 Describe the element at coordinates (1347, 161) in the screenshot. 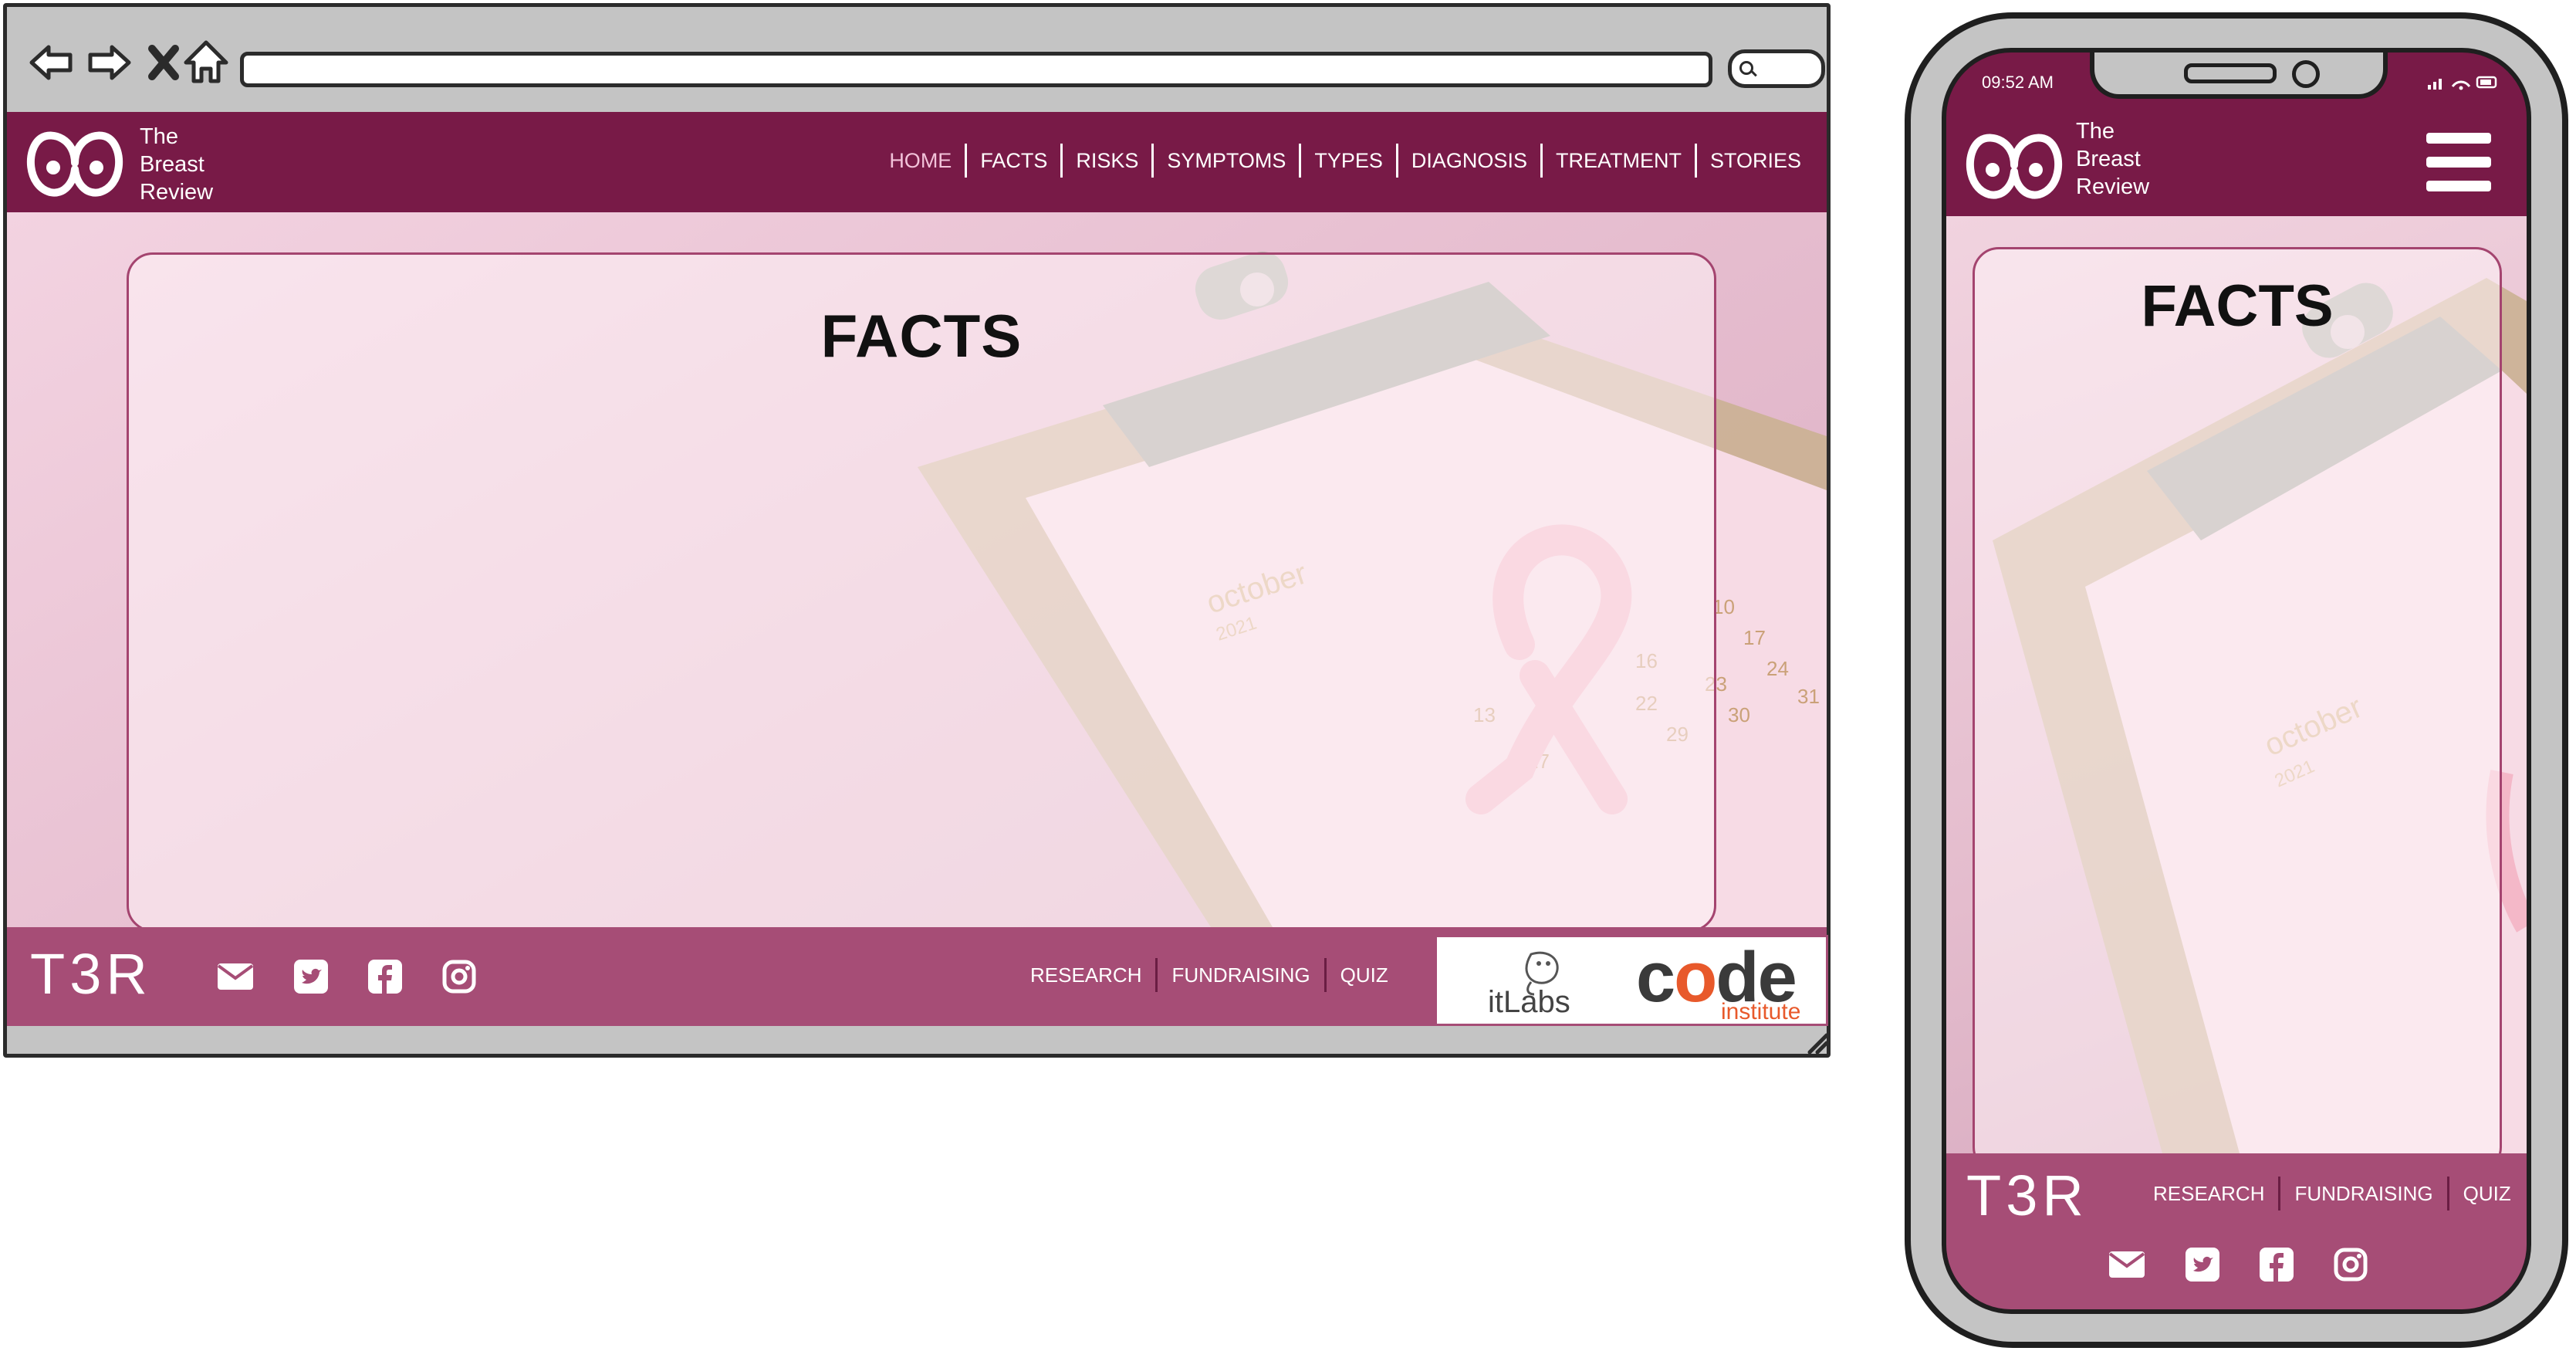

I see `nav-item-types: TYPES` at that location.